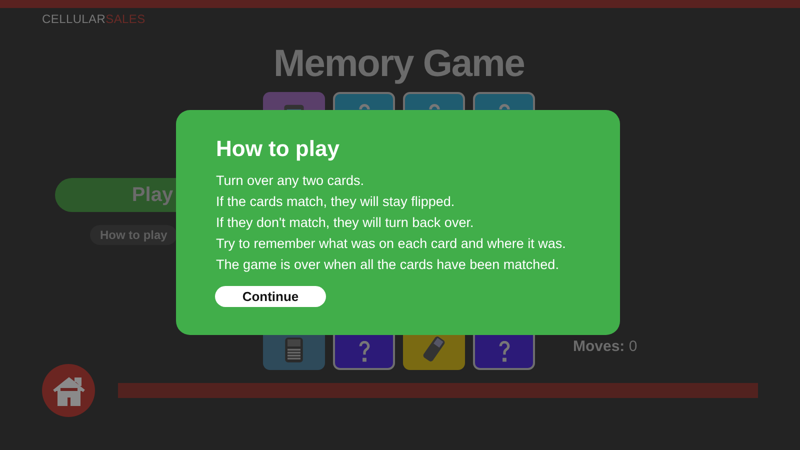 This screenshot has height=450, width=800. I want to click on logo: CELLULARSALES, so click(94, 19).